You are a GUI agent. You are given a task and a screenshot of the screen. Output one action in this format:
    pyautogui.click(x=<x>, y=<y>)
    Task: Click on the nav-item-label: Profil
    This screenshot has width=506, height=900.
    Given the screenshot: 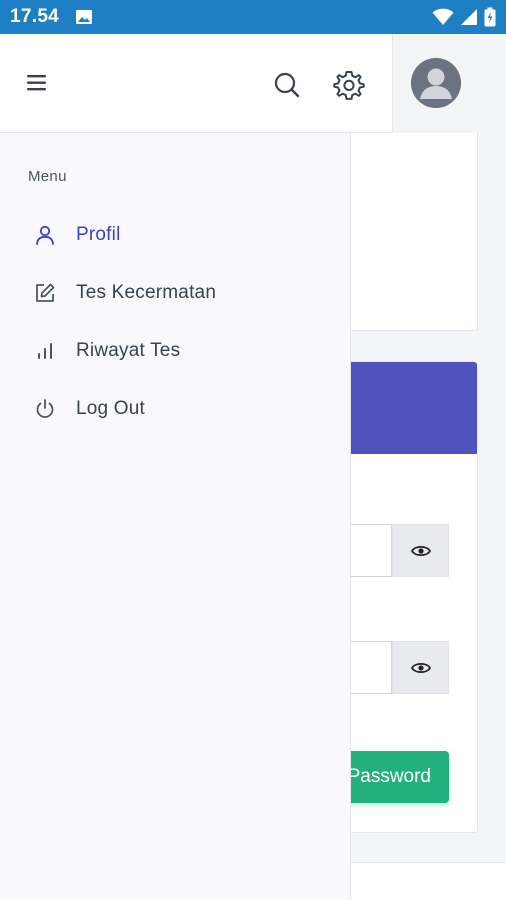 What is the action you would take?
    pyautogui.click(x=98, y=234)
    